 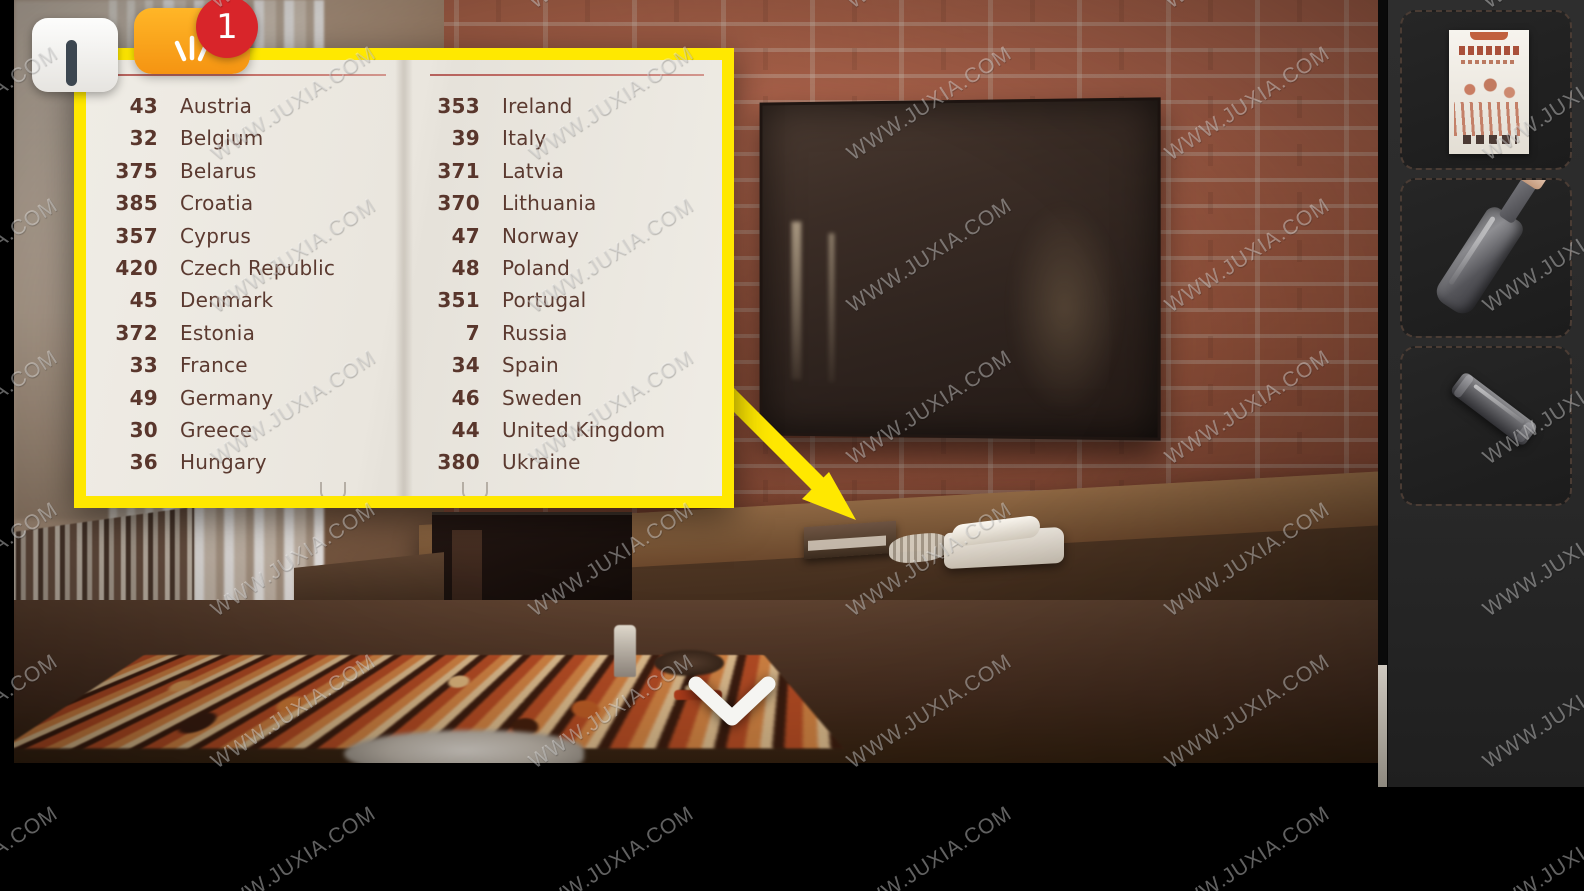 What do you see at coordinates (227, 300) in the screenshot?
I see `country-name: Denmark` at bounding box center [227, 300].